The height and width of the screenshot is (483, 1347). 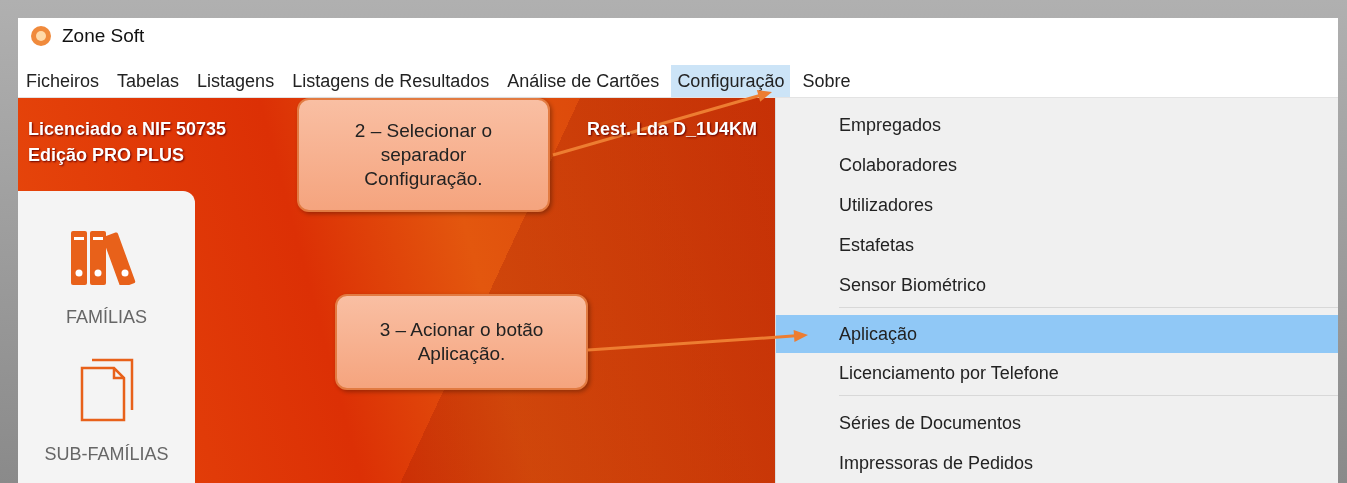 What do you see at coordinates (1057, 245) in the screenshot?
I see `menu-entry: Estafetas` at bounding box center [1057, 245].